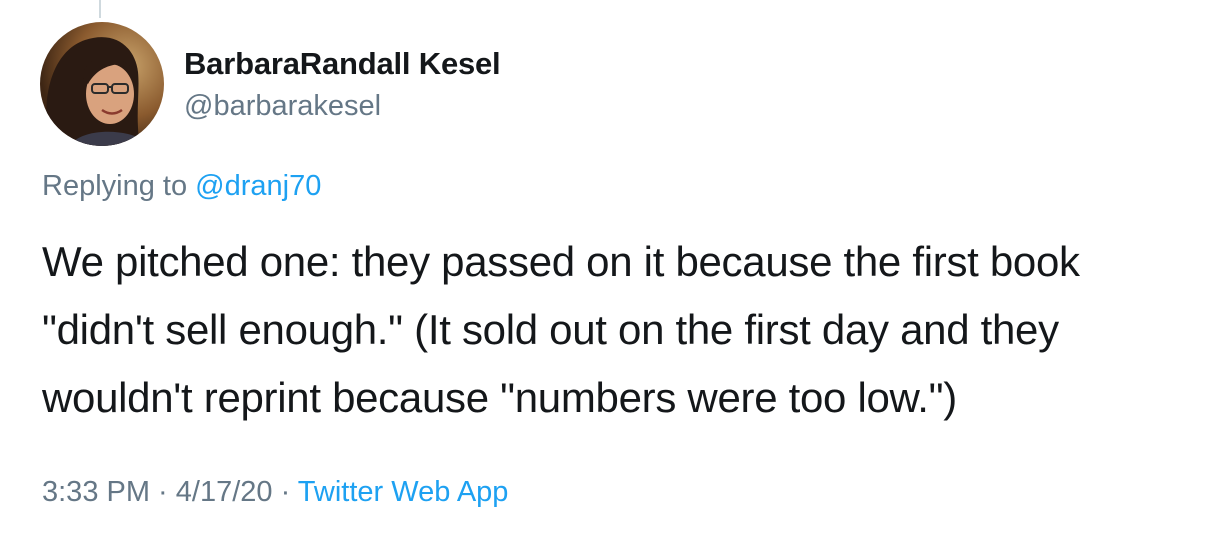 Image resolution: width=1227 pixels, height=543 pixels. I want to click on replying-to-label: Replying to, so click(119, 186).